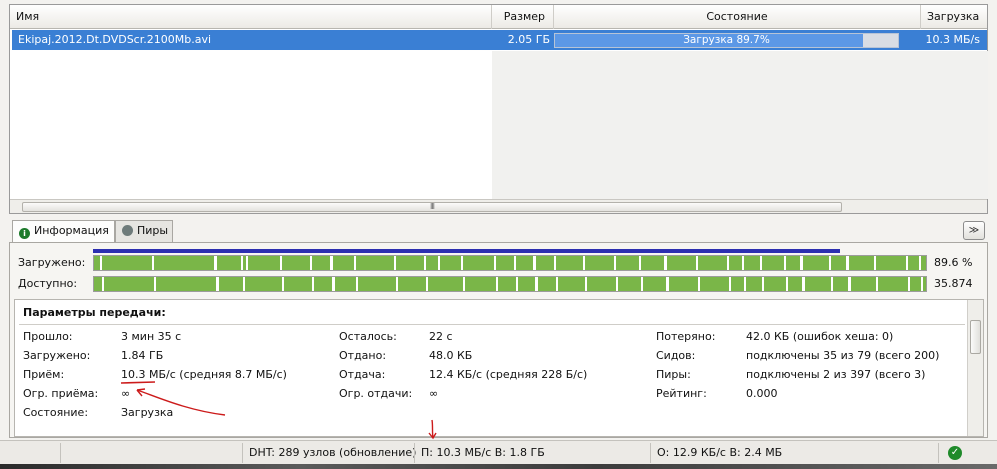 The image size is (997, 469). I want to click on downloaded-percent: 89.6 %, so click(953, 262).